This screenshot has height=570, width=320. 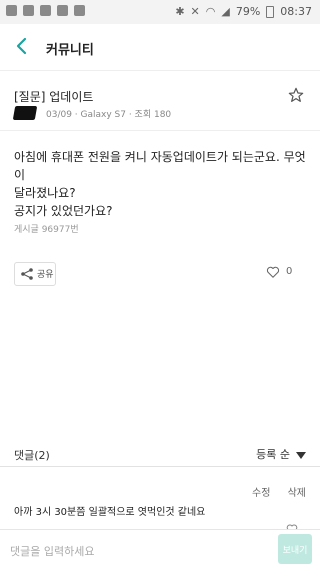 What do you see at coordinates (160, 47) in the screenshot?
I see `app-bar: 커뮤니티` at bounding box center [160, 47].